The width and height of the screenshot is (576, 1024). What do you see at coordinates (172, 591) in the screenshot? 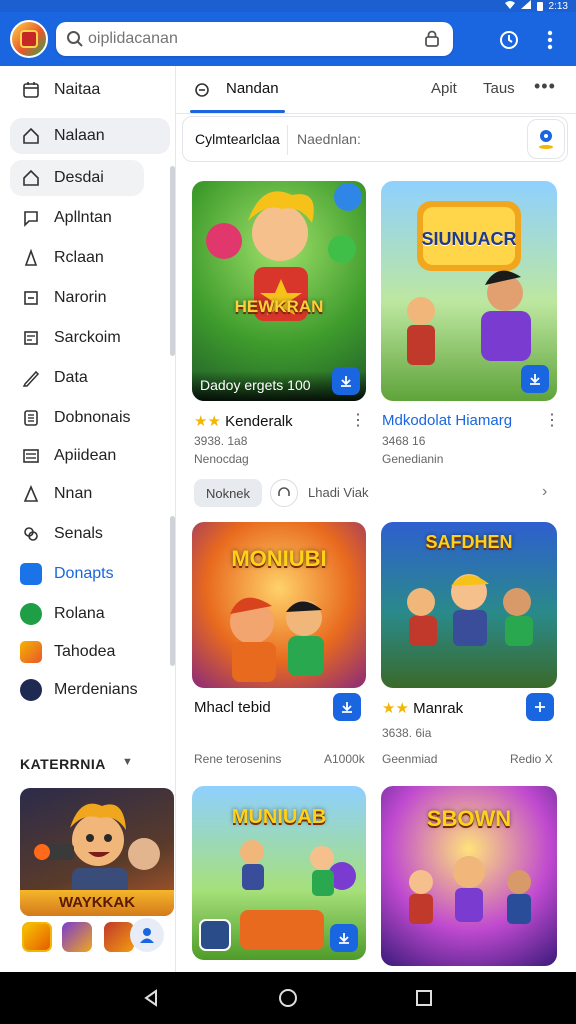
I see `sidebar-scrollbar-lower` at bounding box center [172, 591].